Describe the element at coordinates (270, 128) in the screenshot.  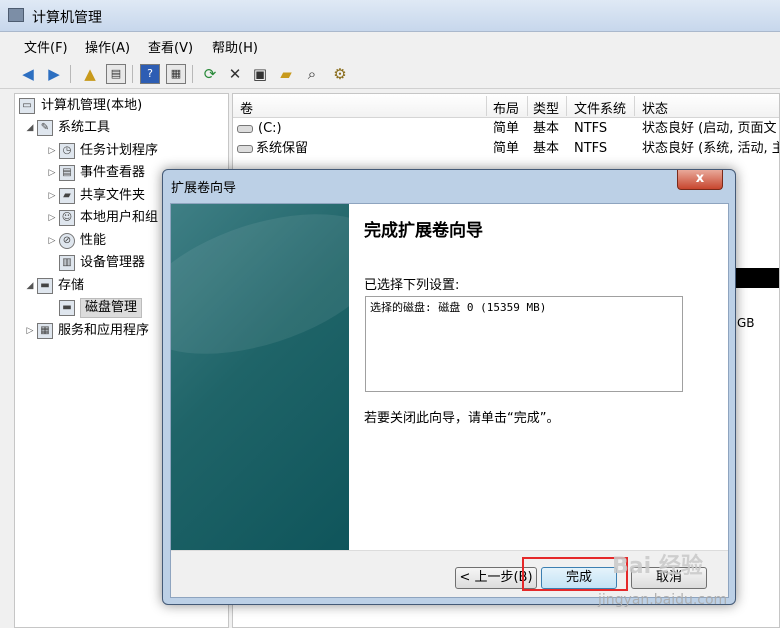
I see `volume-name: (C:)` at that location.